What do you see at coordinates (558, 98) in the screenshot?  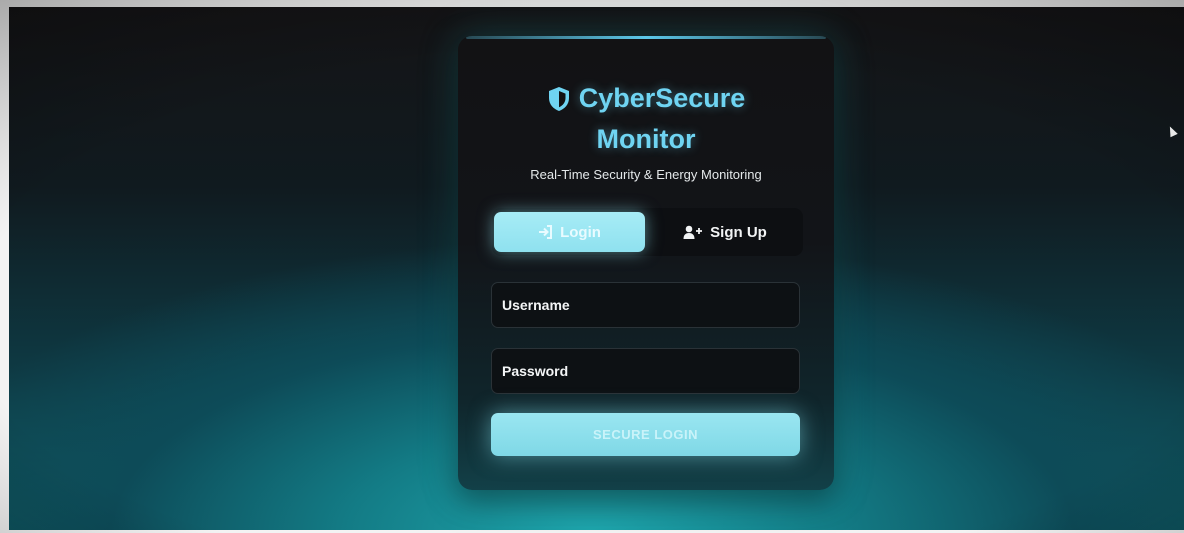 I see `shield-icon` at bounding box center [558, 98].